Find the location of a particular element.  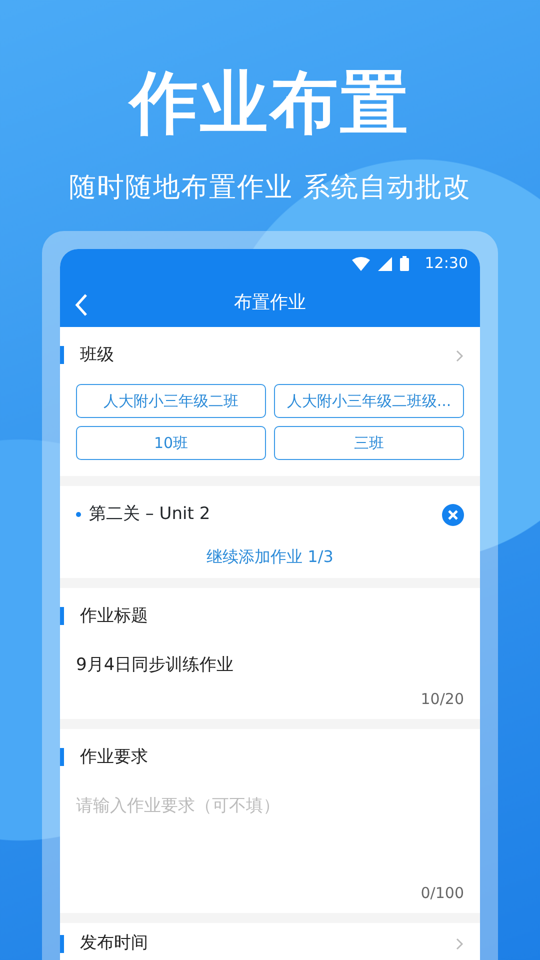

bullet-icon is located at coordinates (78, 515).